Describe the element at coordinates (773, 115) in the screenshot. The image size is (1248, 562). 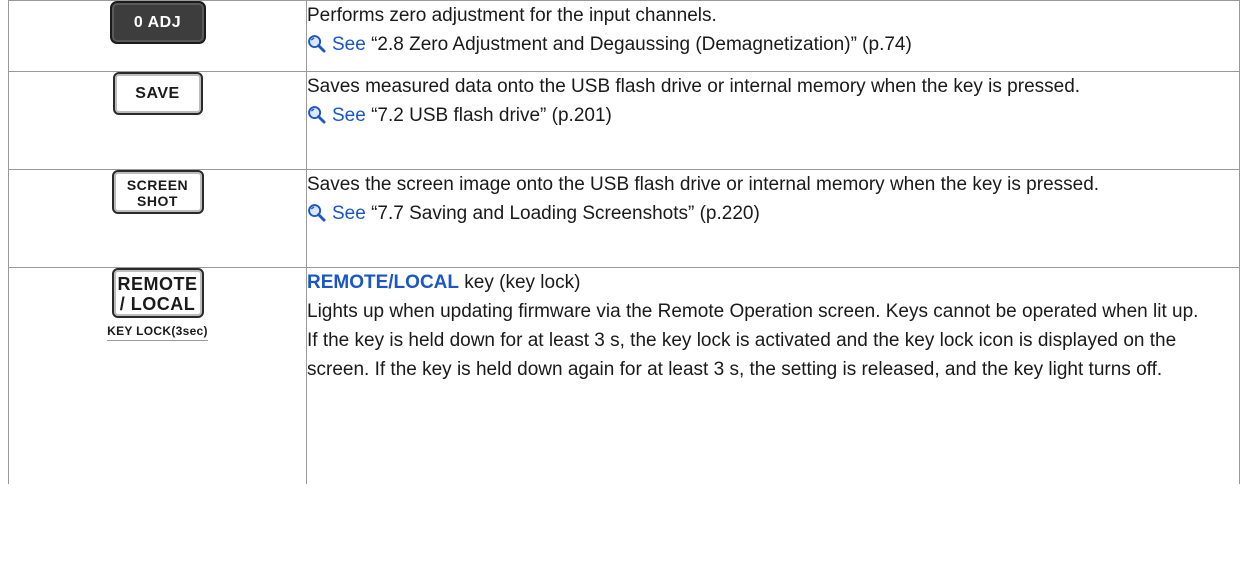
I see `reference-line: See “7.2 USB flash drive” (p.201)` at that location.